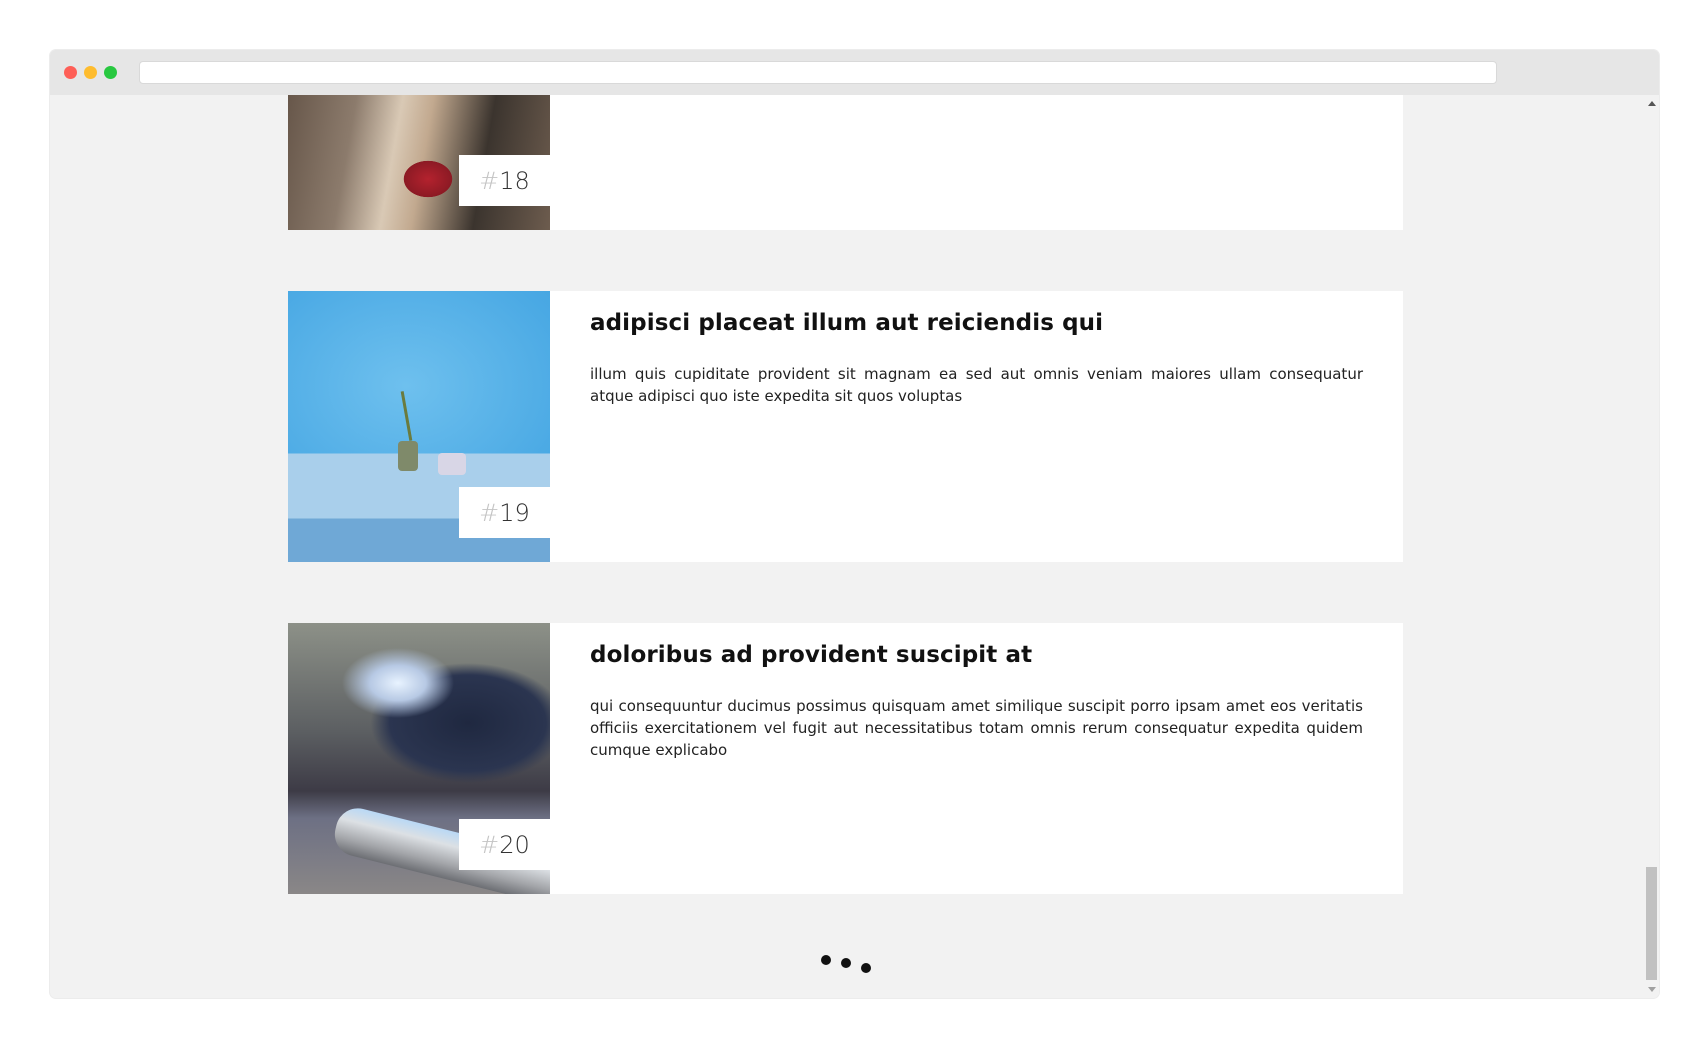  I want to click on candle-jar, so click(452, 464).